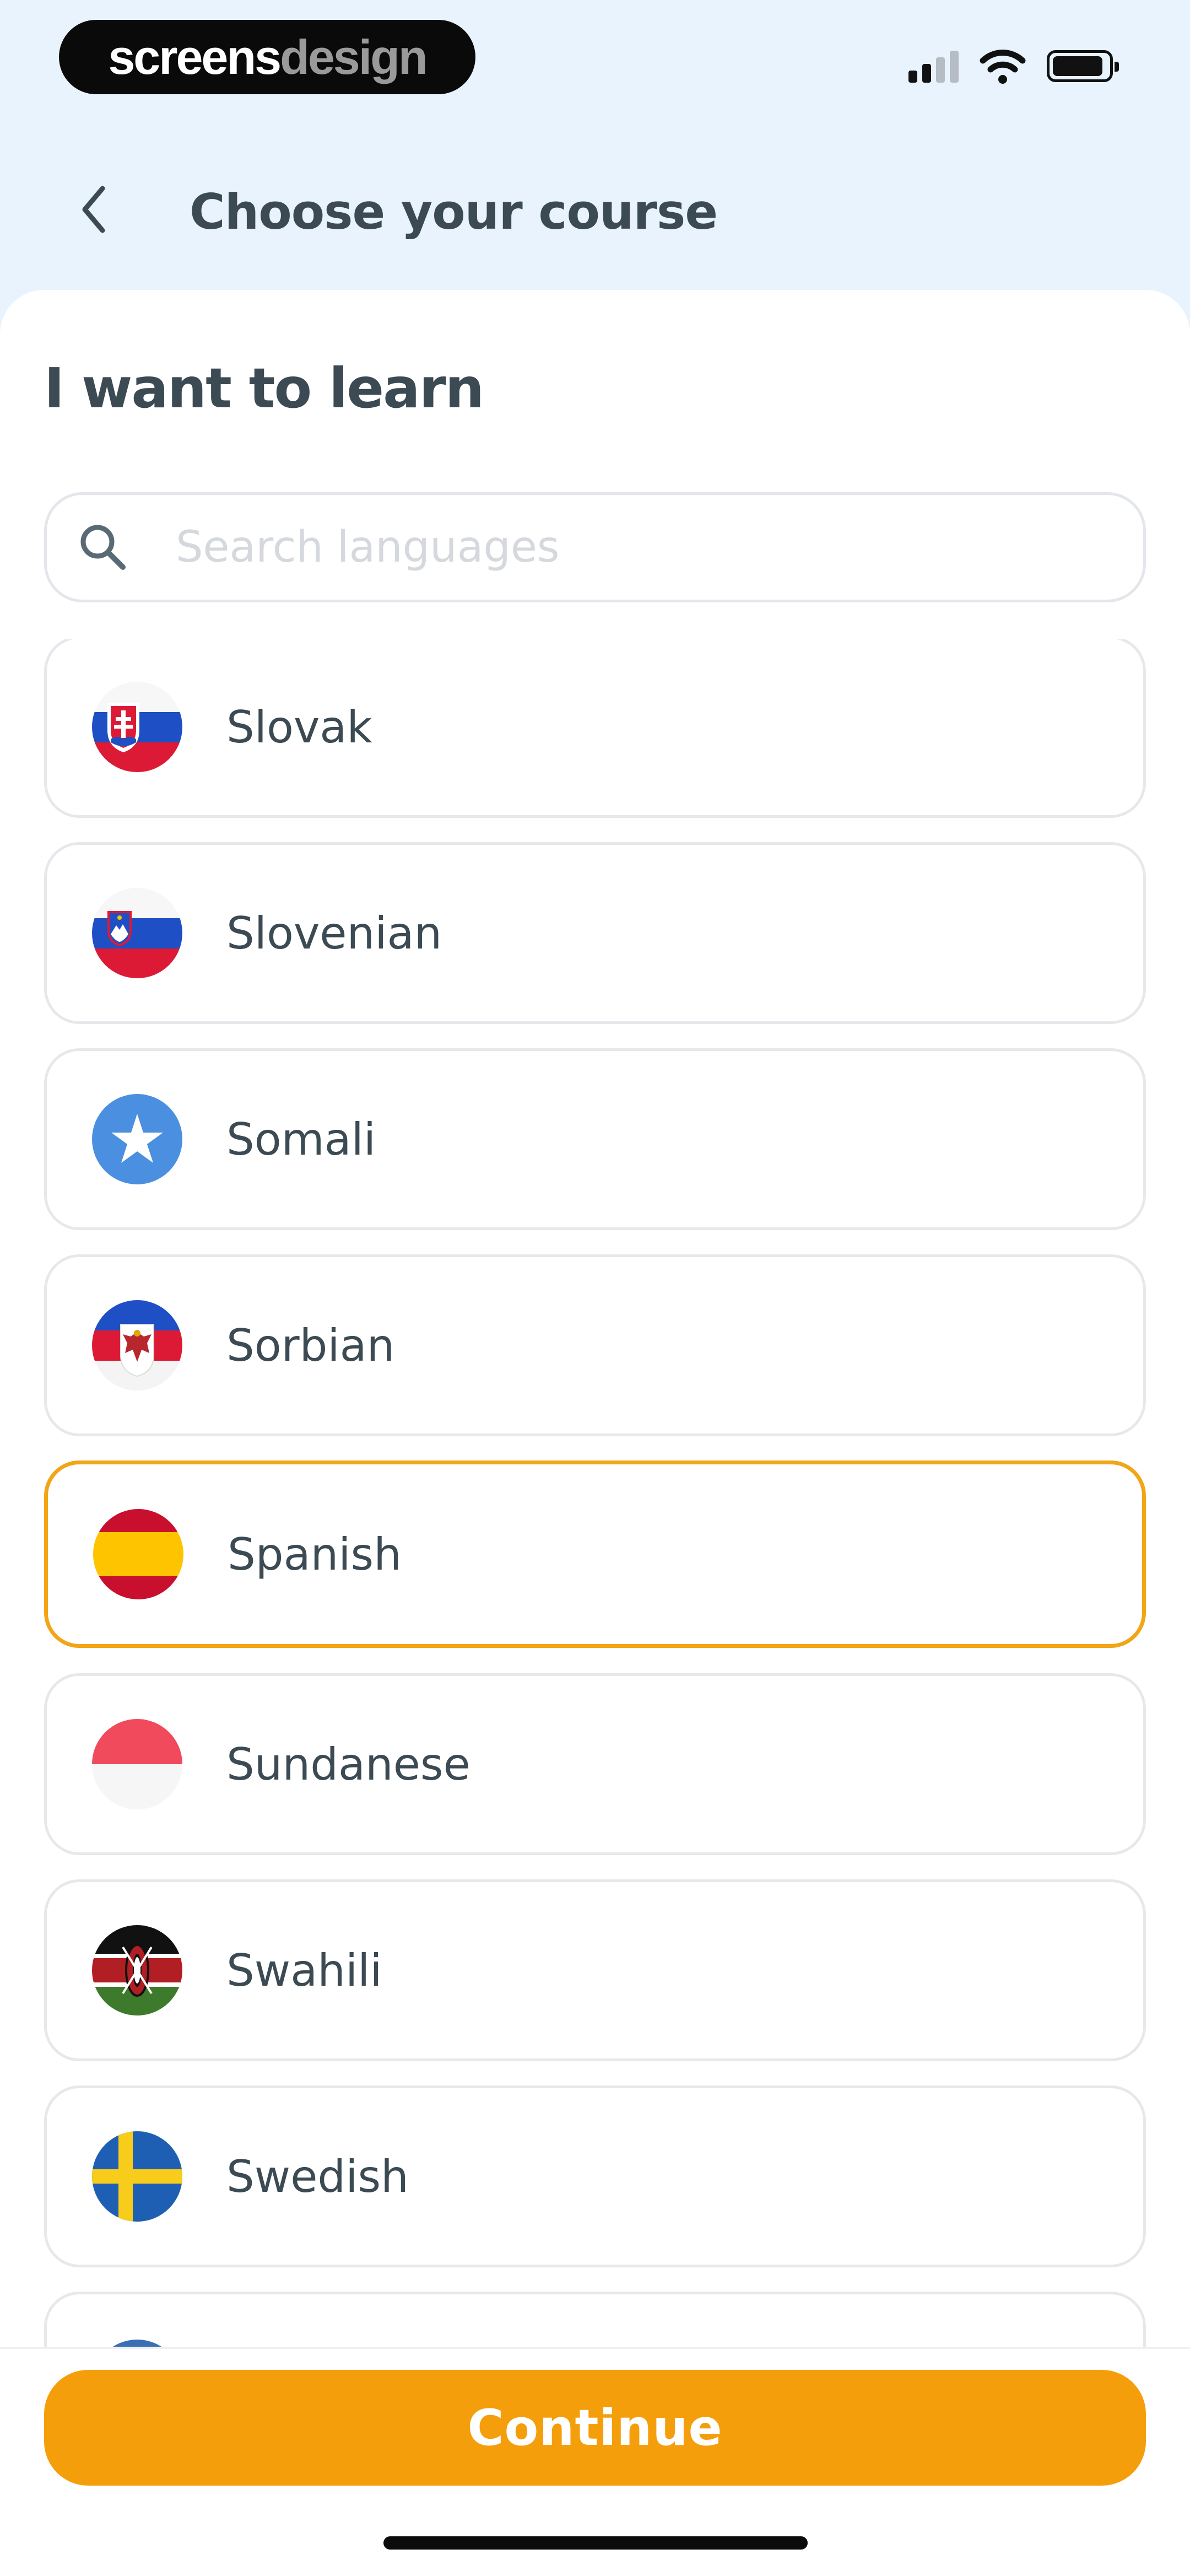 This screenshot has width=1190, height=2576. What do you see at coordinates (595, 2428) in the screenshot?
I see `continue-button: Continue` at bounding box center [595, 2428].